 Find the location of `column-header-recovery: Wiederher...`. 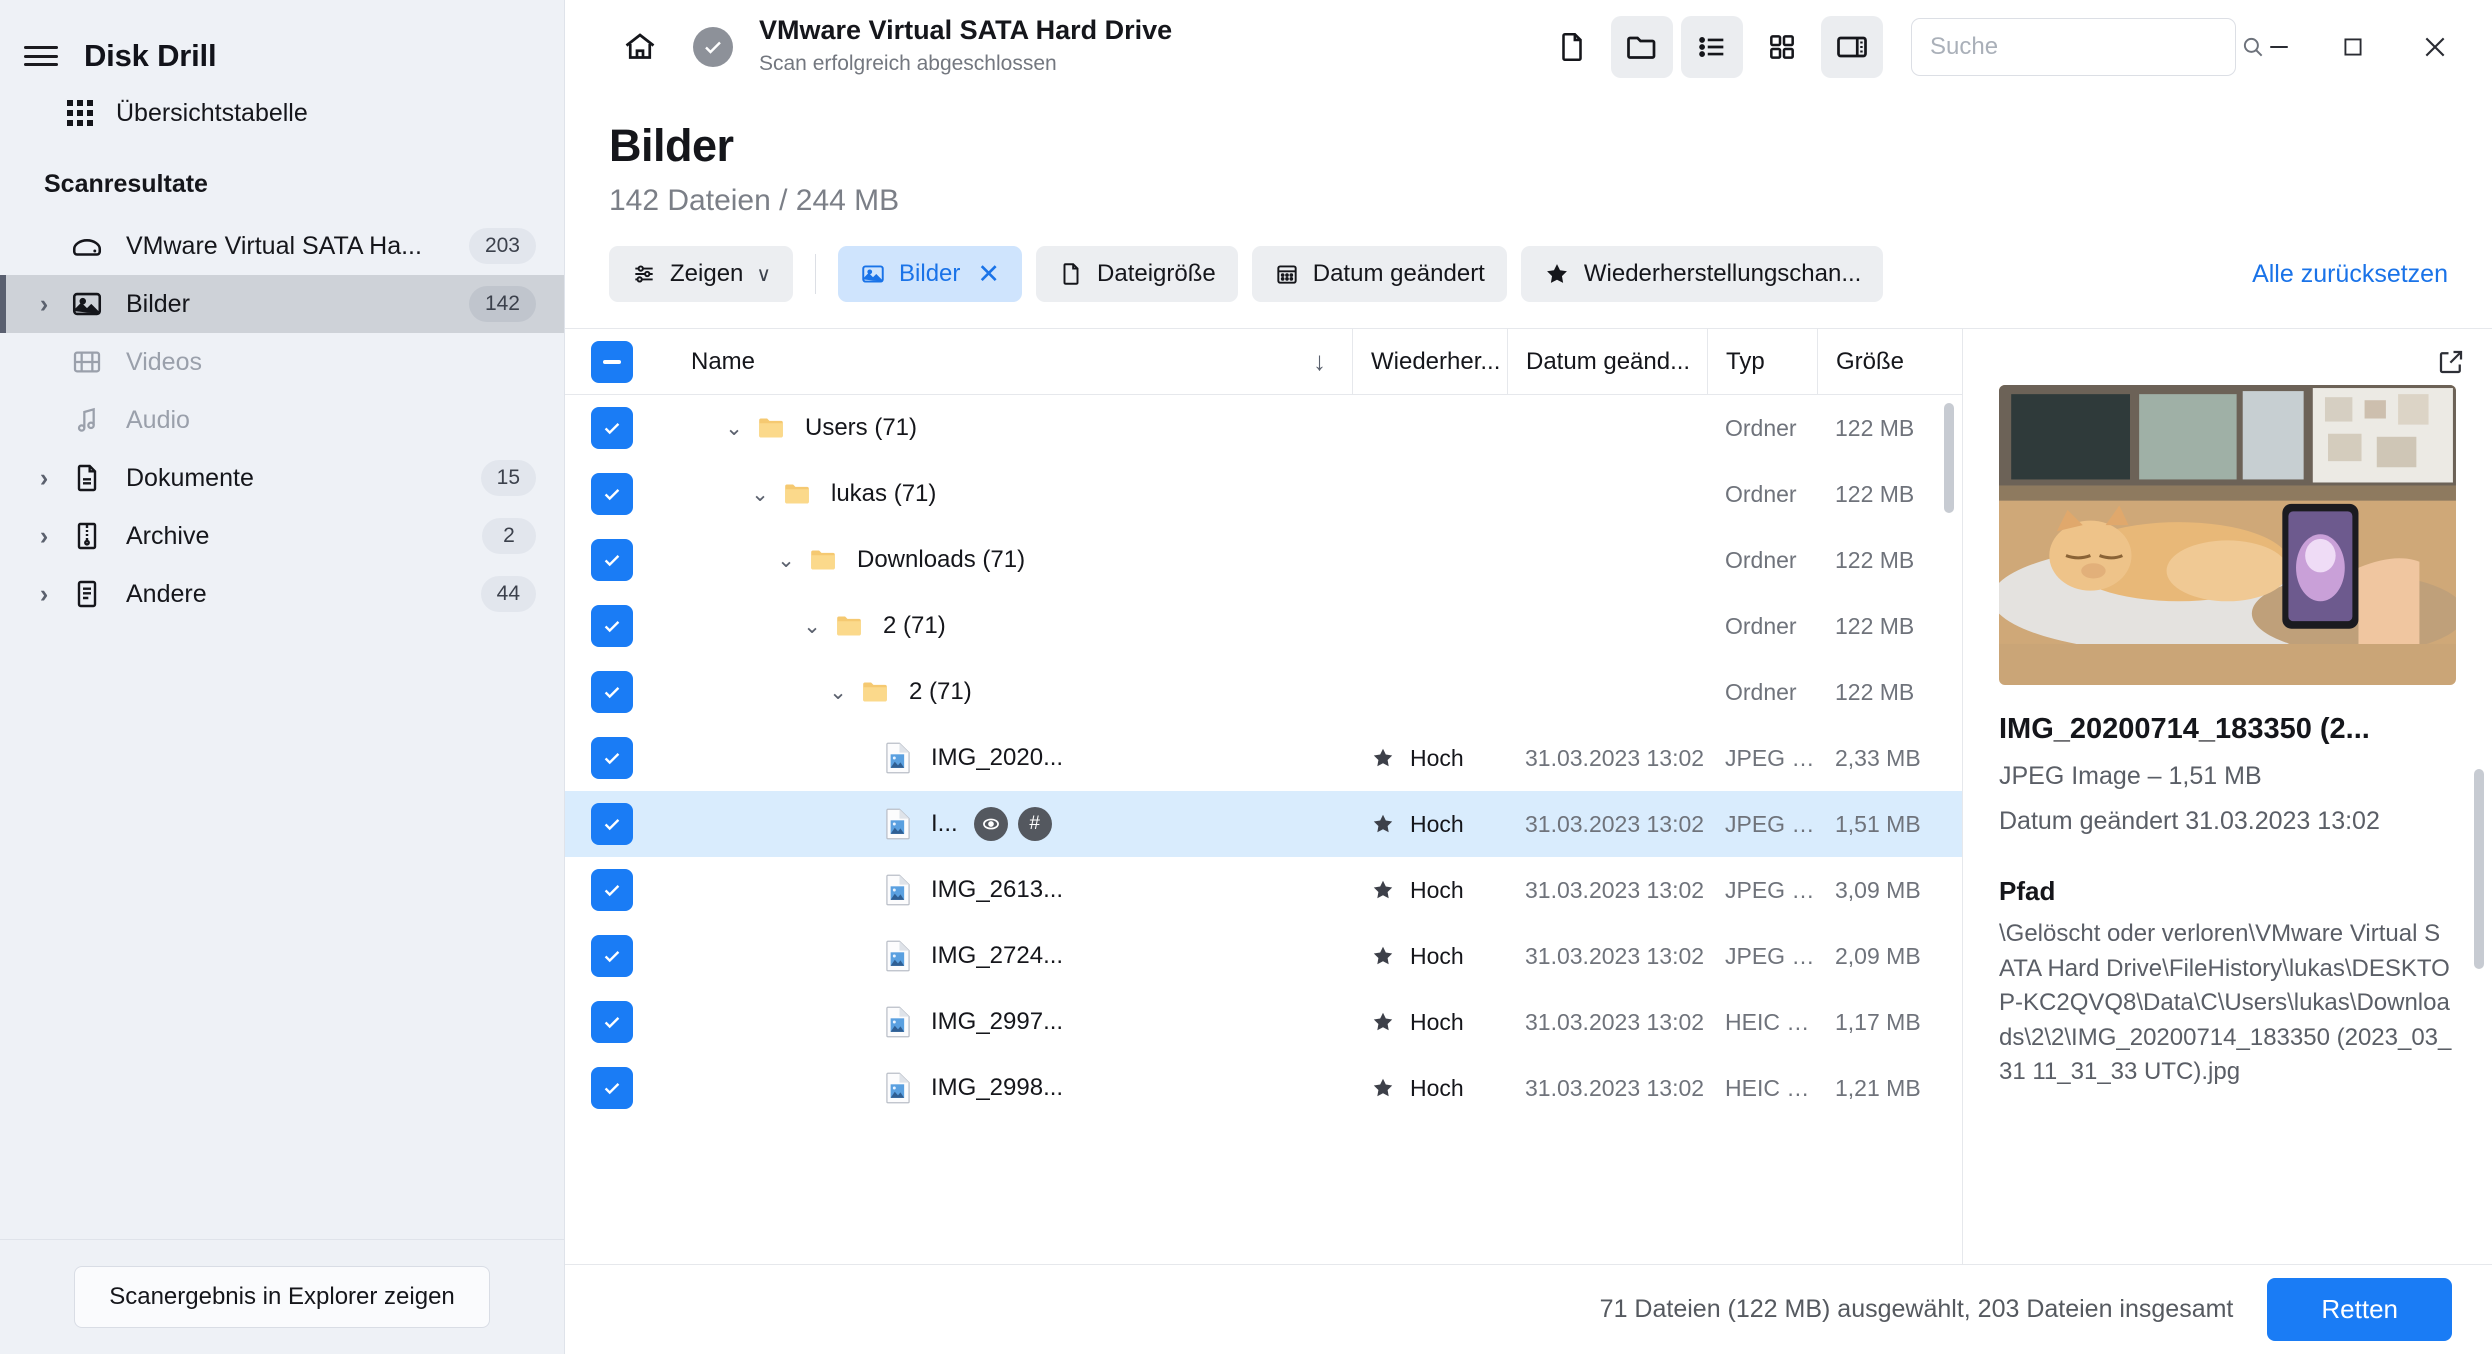

column-header-recovery: Wiederher... is located at coordinates (1429, 361).